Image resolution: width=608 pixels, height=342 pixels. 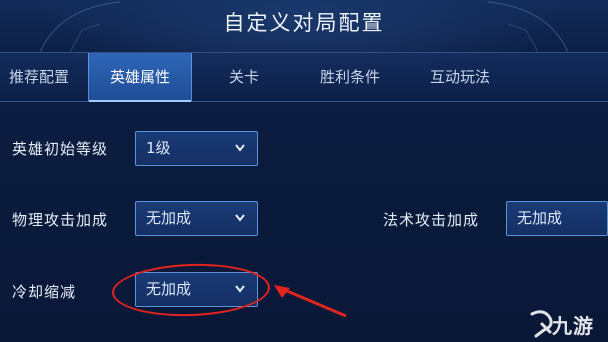 I want to click on label-magic-attack: 法术攻击加成, so click(x=431, y=220).